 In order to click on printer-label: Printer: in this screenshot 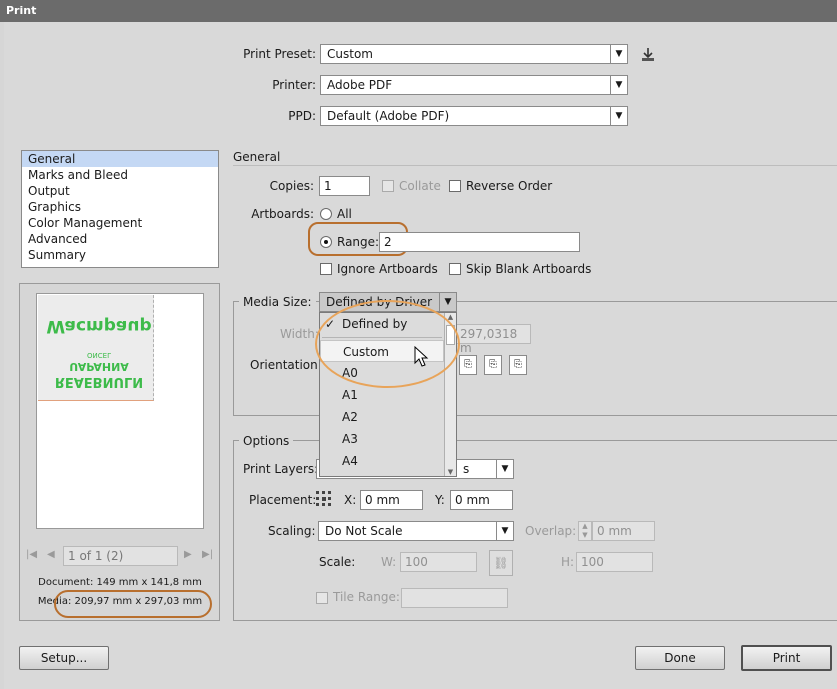, I will do `click(294, 85)`.